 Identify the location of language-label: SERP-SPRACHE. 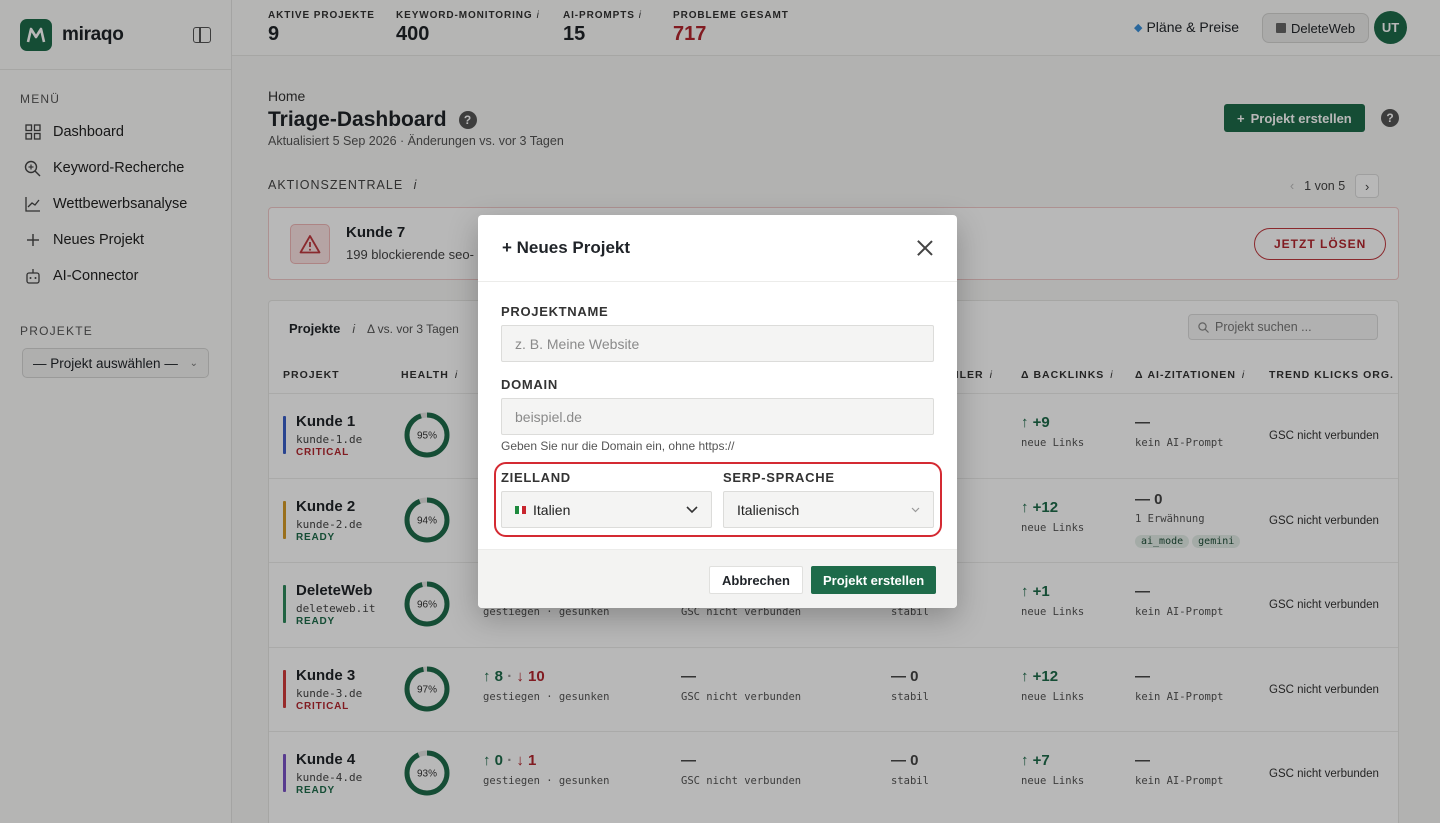
(779, 477).